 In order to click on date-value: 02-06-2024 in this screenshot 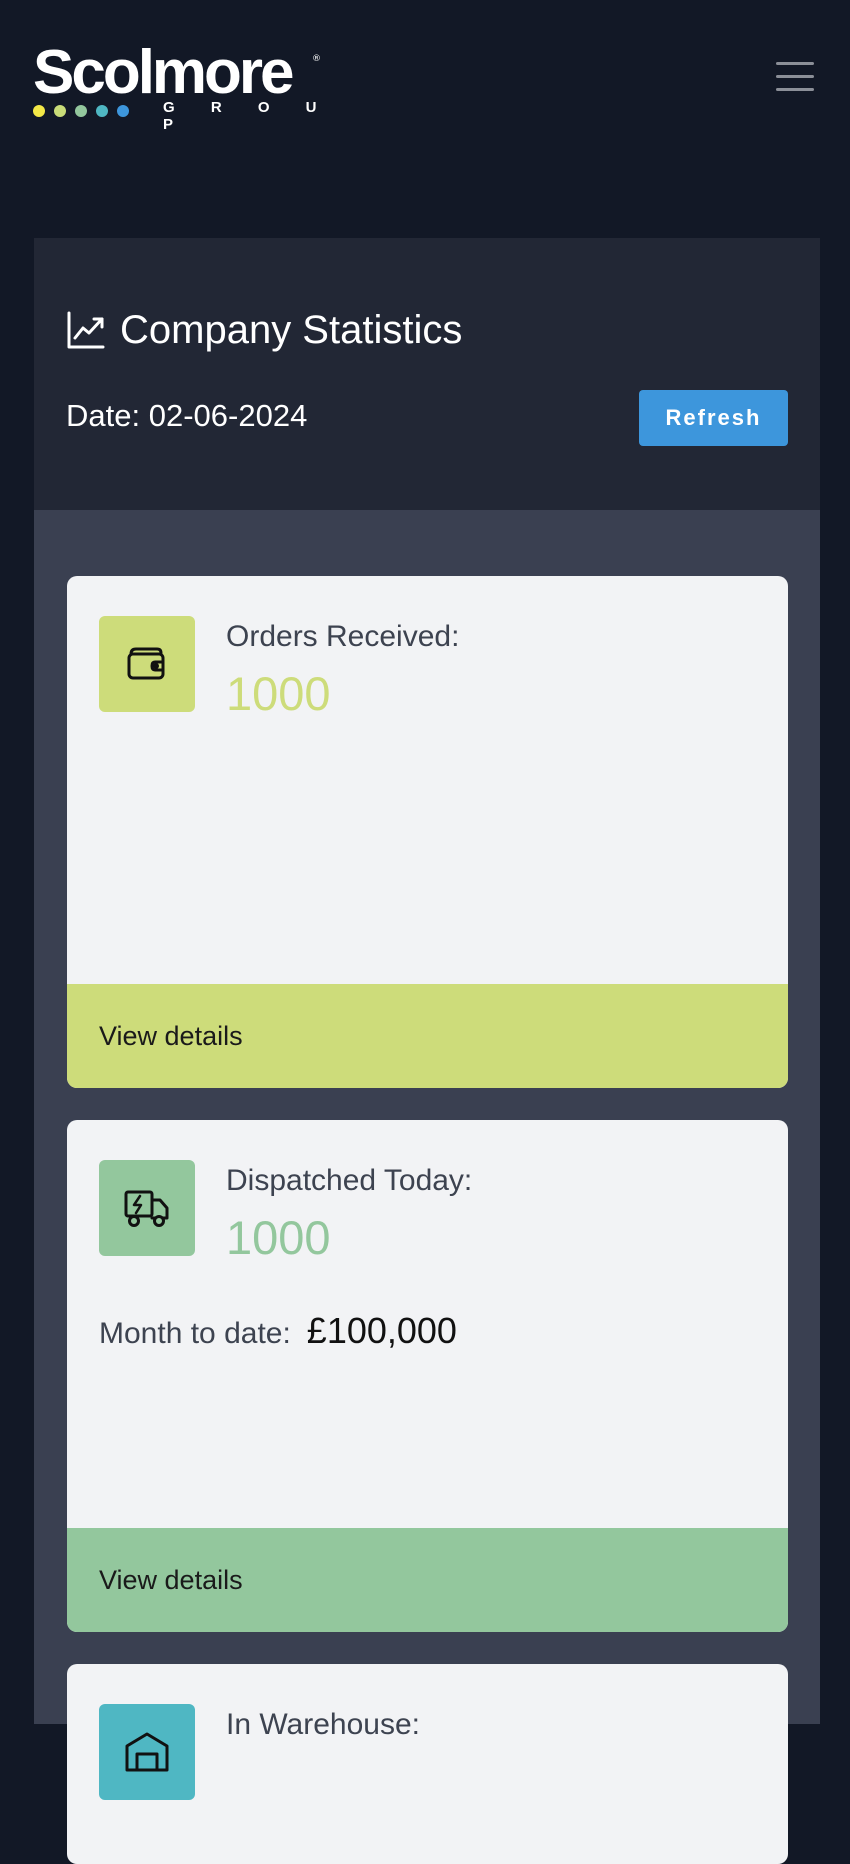, I will do `click(228, 415)`.